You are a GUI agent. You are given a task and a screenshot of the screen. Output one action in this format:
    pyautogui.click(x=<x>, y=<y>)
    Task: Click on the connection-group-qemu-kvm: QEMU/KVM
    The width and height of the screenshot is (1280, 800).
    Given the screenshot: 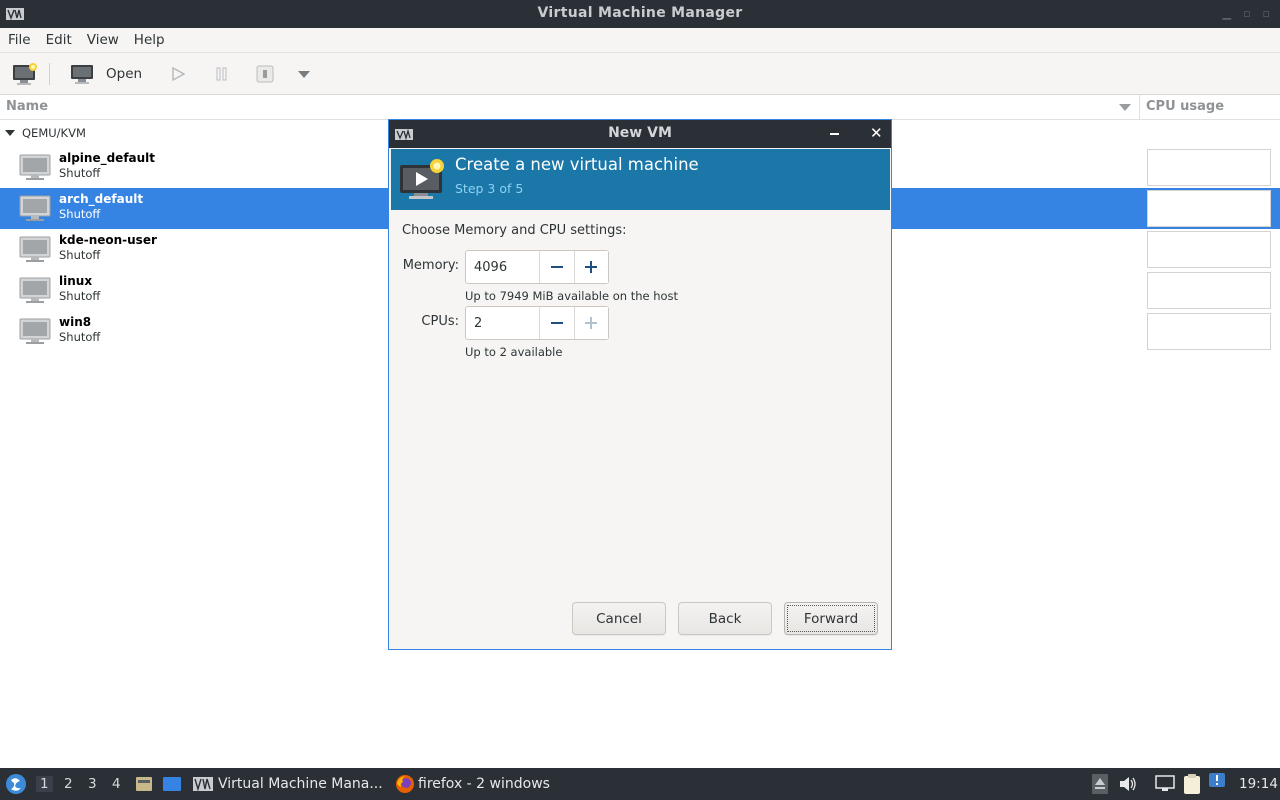 What is the action you would take?
    pyautogui.click(x=45, y=133)
    